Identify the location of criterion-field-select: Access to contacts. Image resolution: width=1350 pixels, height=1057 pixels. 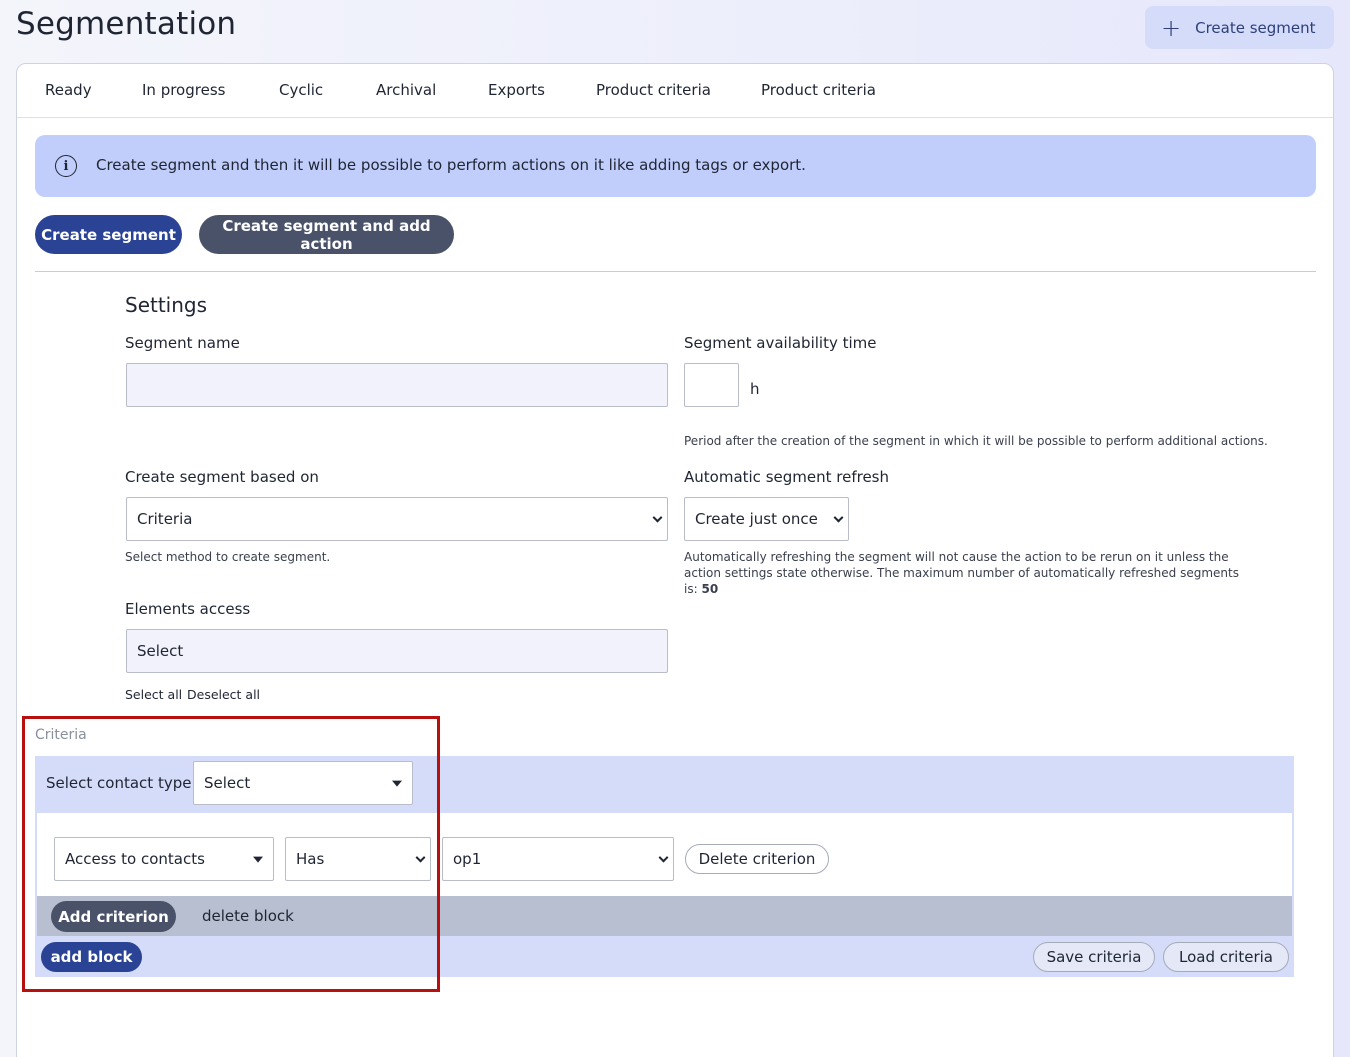
(164, 859).